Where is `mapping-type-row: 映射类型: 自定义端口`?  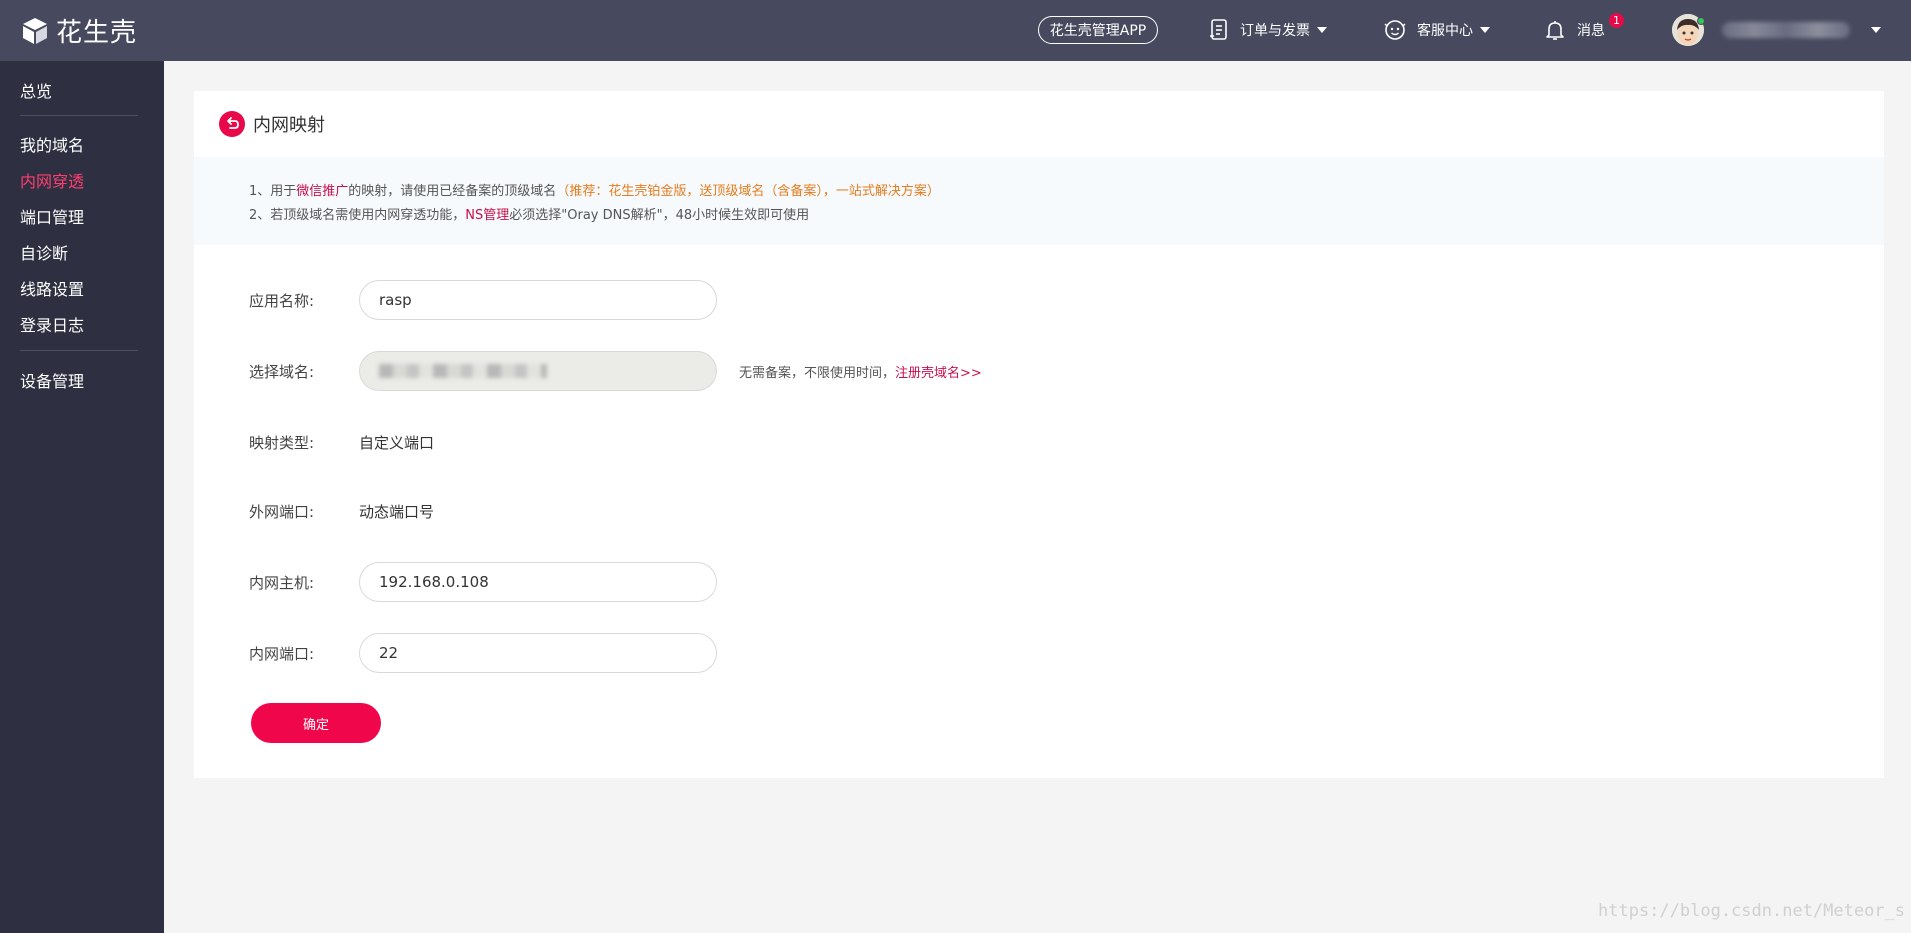
mapping-type-row: 映射类型: 自定义端口 is located at coordinates (341, 442).